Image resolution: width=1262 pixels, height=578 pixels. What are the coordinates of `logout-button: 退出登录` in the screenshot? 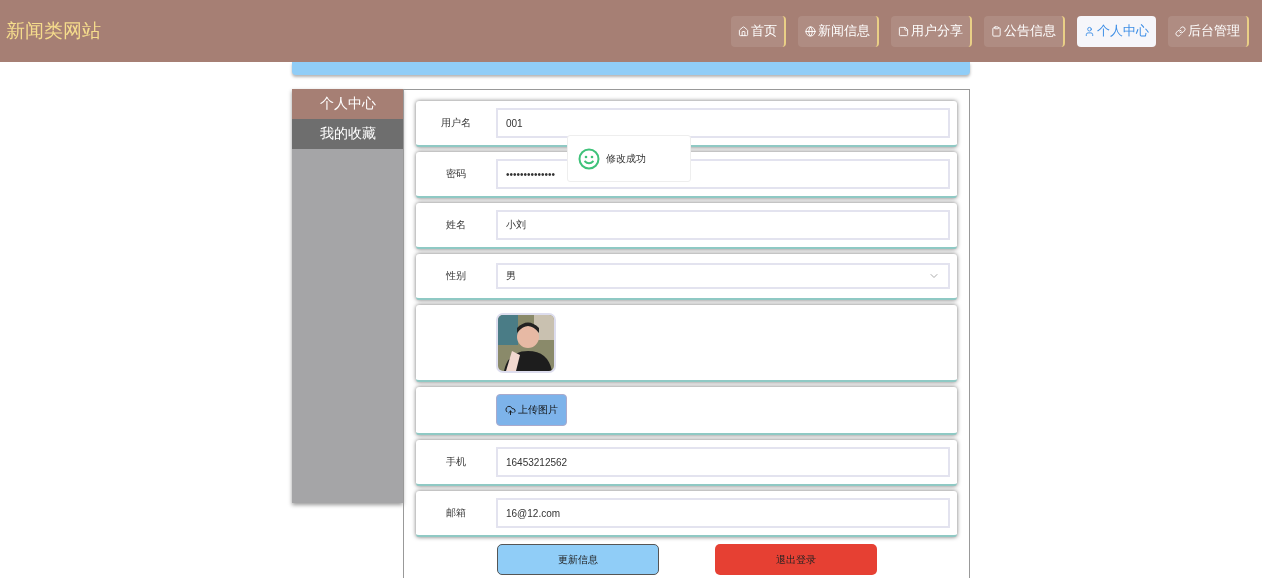 It's located at (795, 559).